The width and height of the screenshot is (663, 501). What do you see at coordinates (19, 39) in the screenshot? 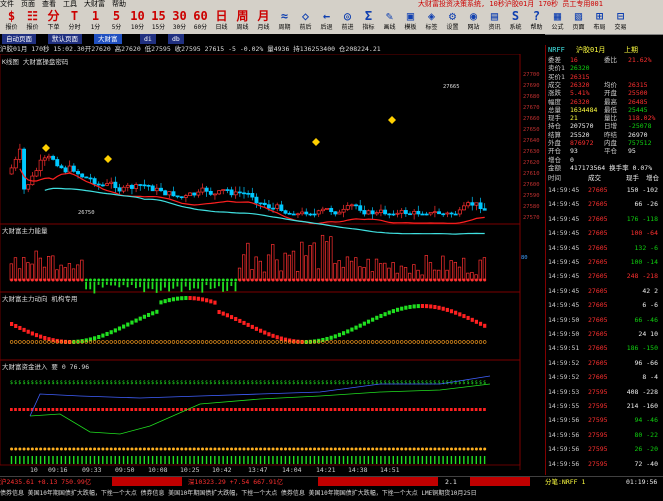
I see `tab-0: 自动页面` at bounding box center [19, 39].